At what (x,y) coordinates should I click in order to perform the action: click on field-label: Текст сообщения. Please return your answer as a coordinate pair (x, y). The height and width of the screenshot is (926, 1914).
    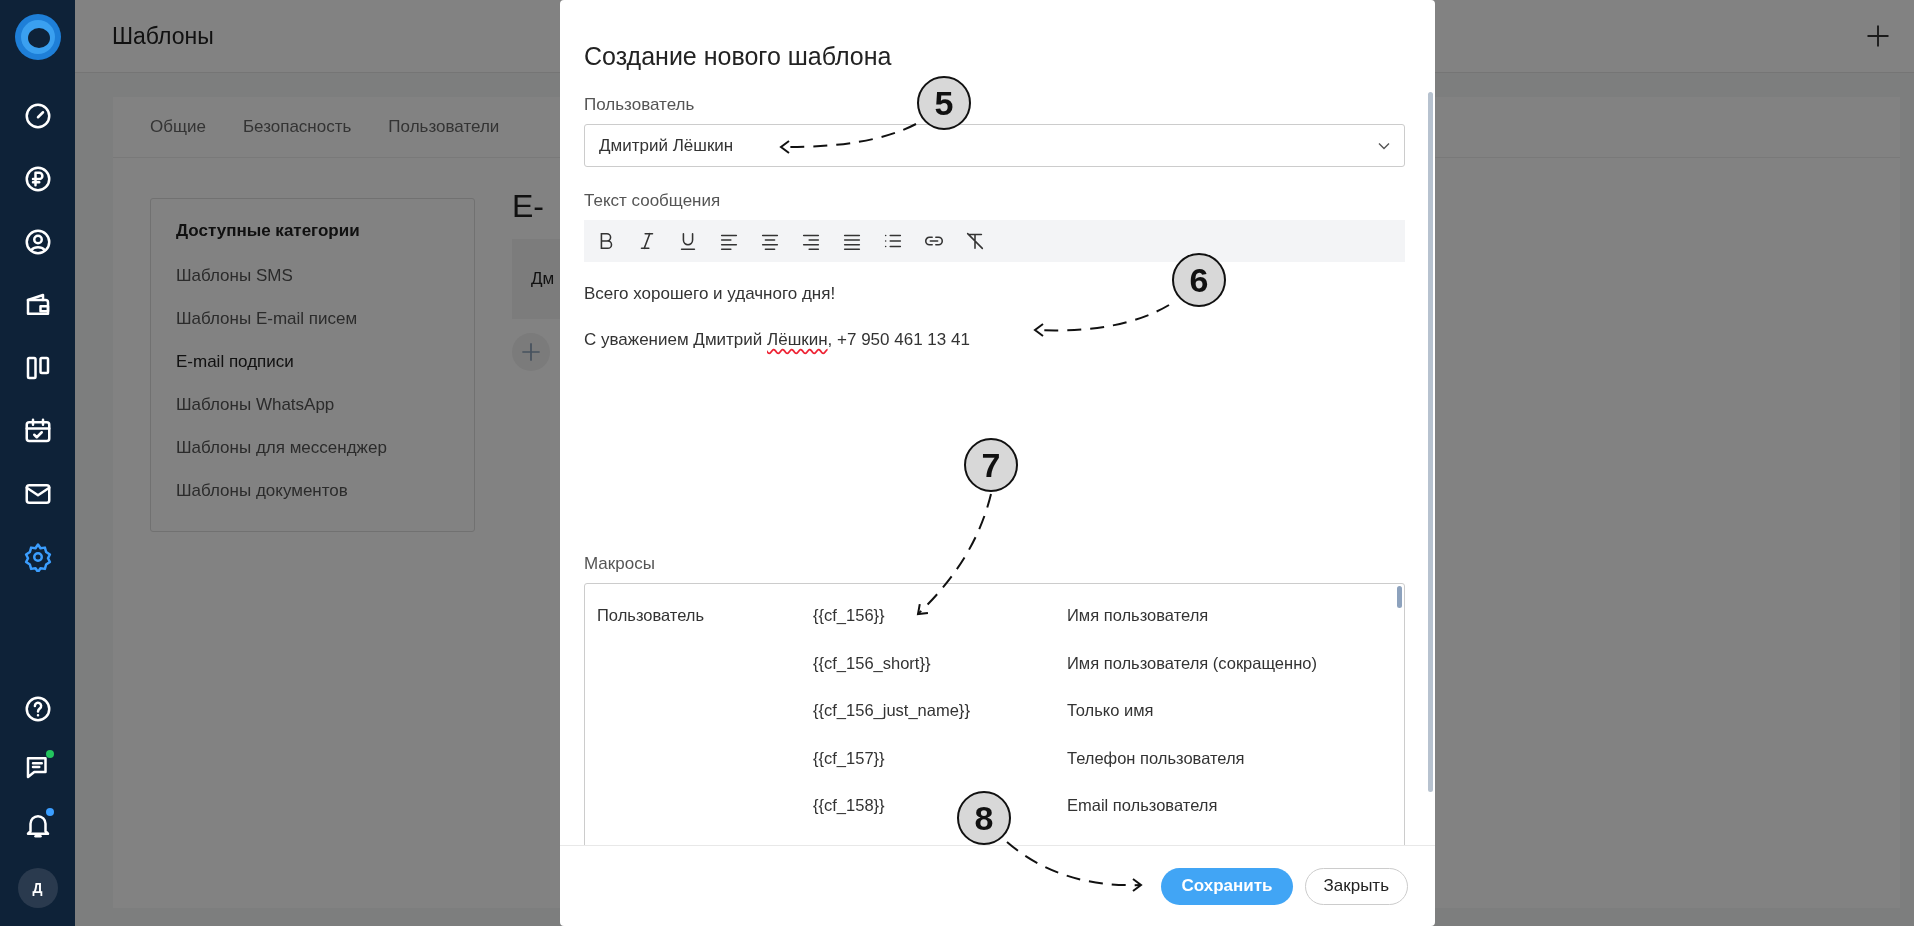
    Looking at the image, I should click on (652, 201).